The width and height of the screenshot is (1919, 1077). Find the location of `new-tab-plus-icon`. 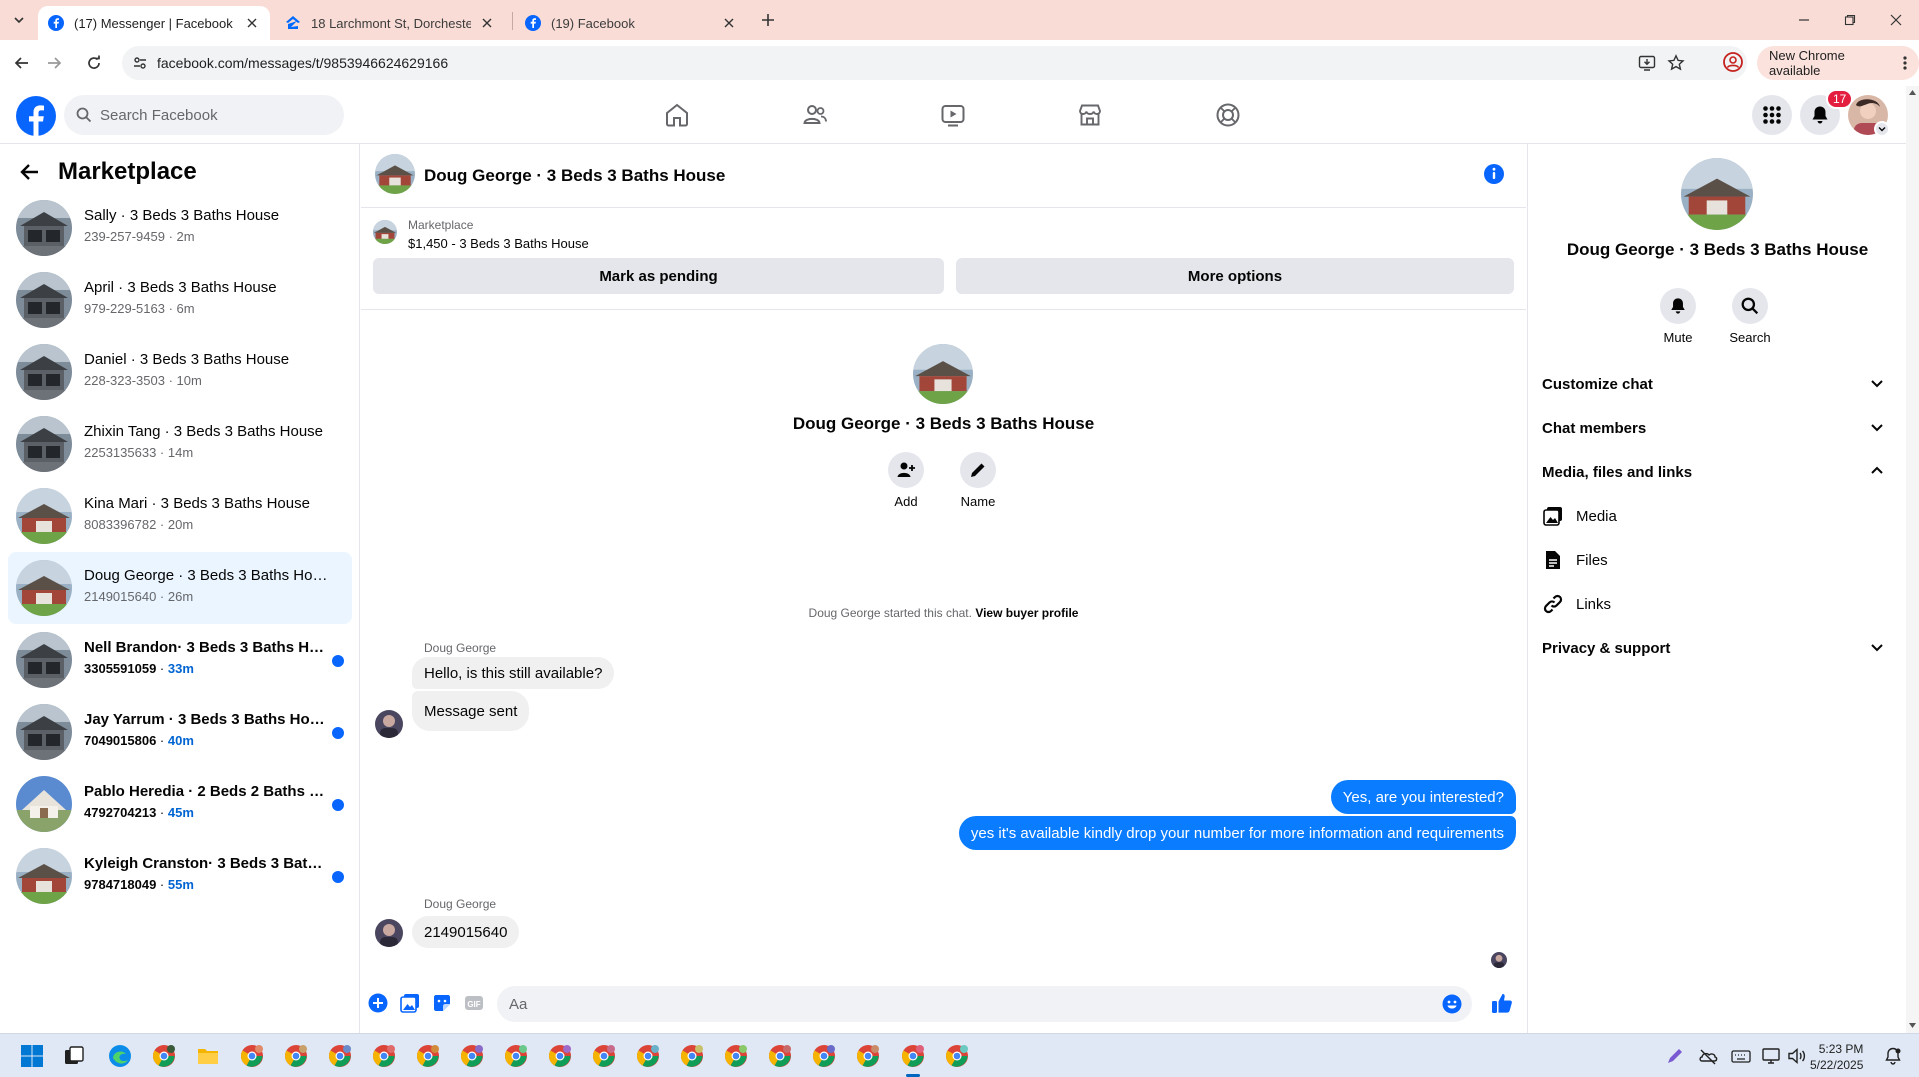

new-tab-plus-icon is located at coordinates (768, 20).